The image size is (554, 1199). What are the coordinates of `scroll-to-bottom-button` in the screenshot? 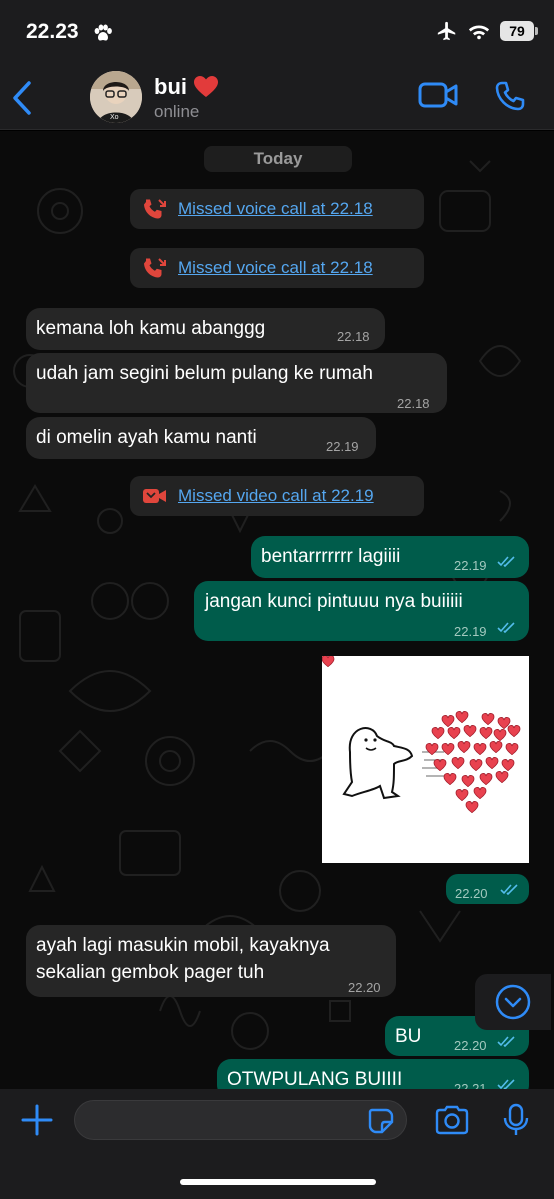 It's located at (513, 1002).